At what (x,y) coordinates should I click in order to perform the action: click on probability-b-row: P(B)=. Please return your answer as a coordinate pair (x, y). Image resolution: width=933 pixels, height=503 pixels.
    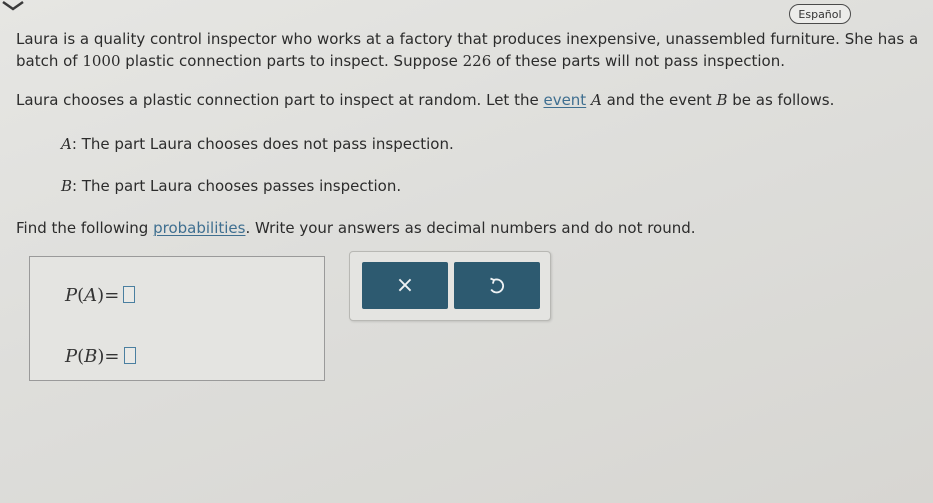
    Looking at the image, I should click on (100, 356).